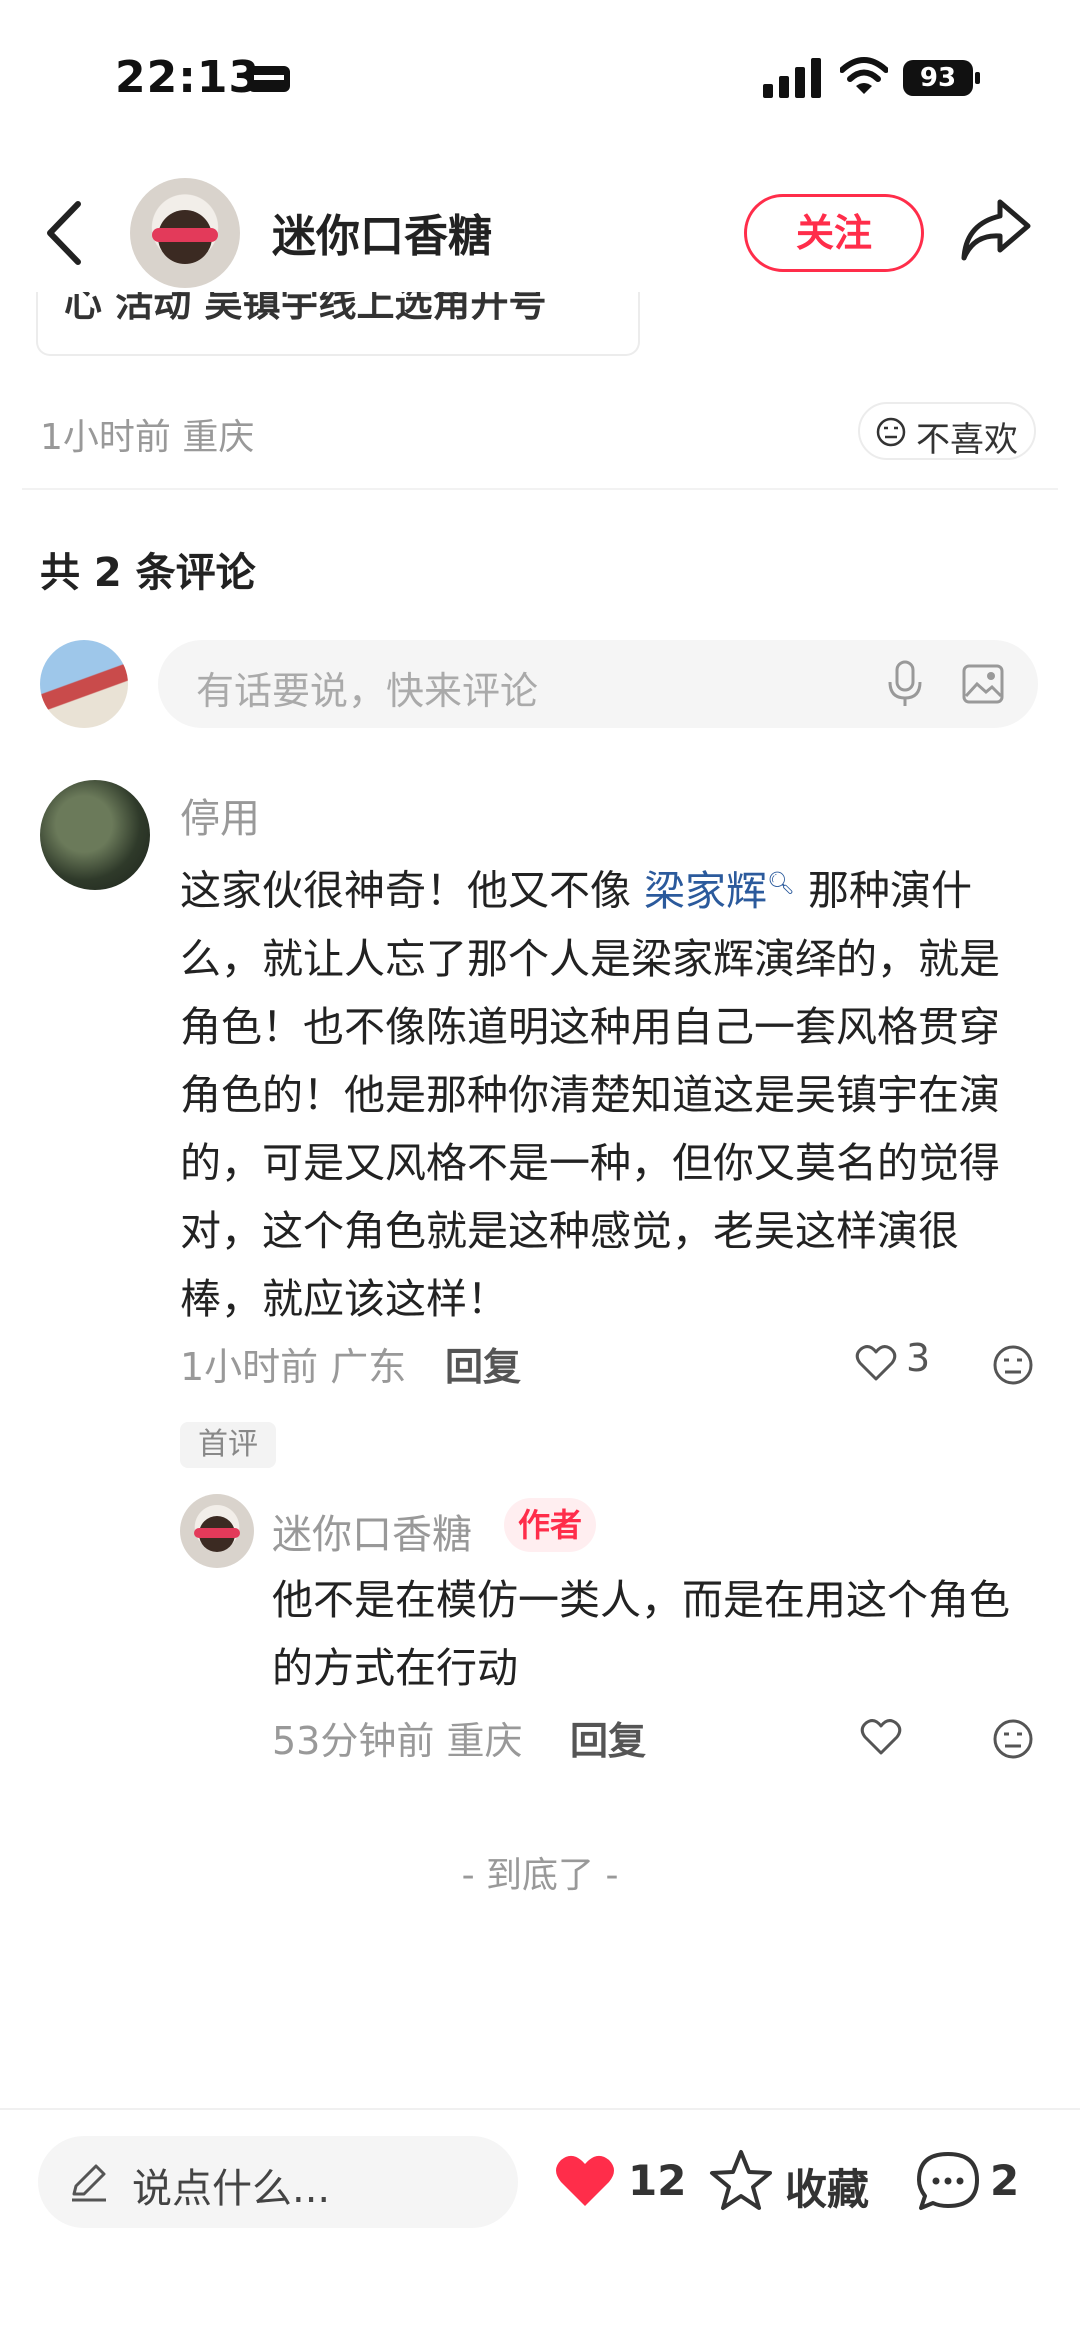  Describe the element at coordinates (540, 2109) in the screenshot. I see `bottom-divider` at that location.